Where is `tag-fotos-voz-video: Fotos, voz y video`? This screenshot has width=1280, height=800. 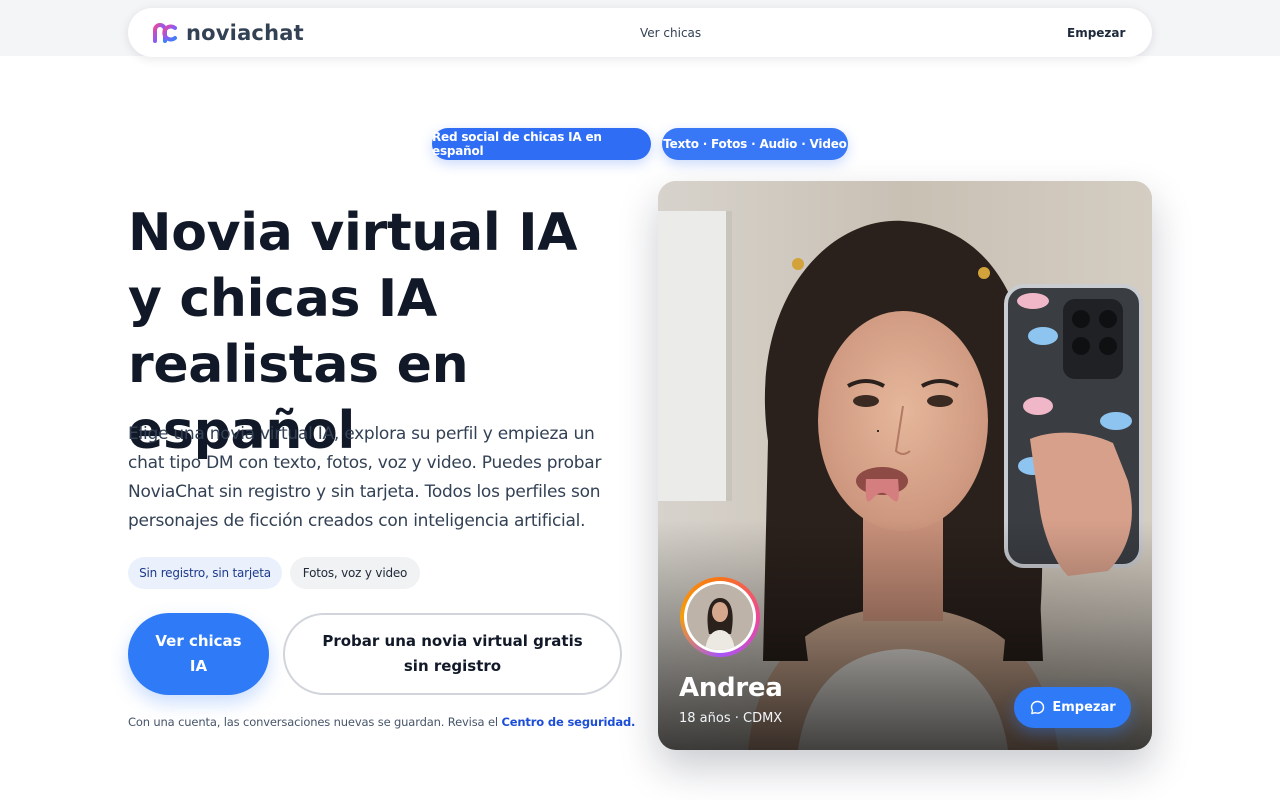 tag-fotos-voz-video: Fotos, voz y video is located at coordinates (355, 573).